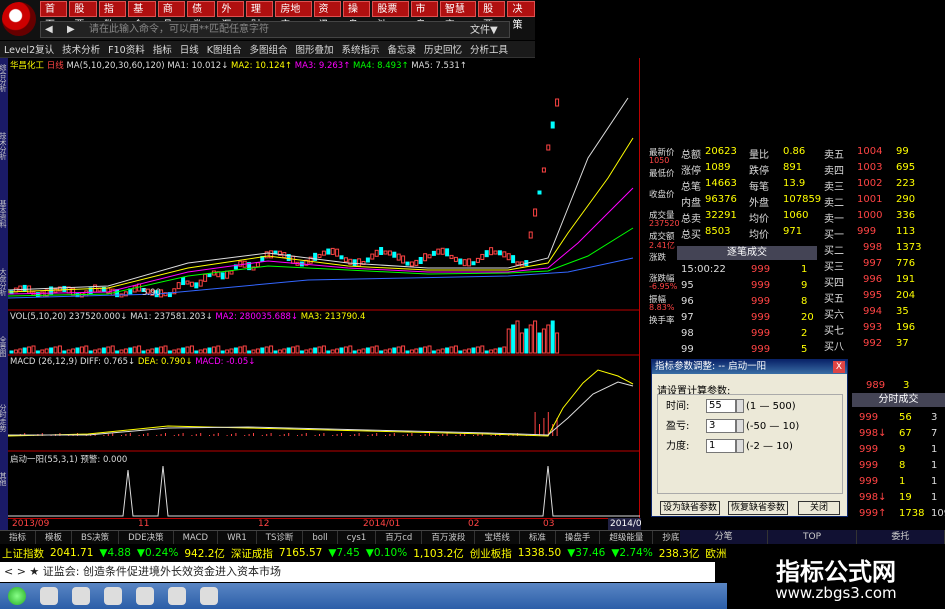  I want to click on indicator-tab: 模板, so click(54, 537).